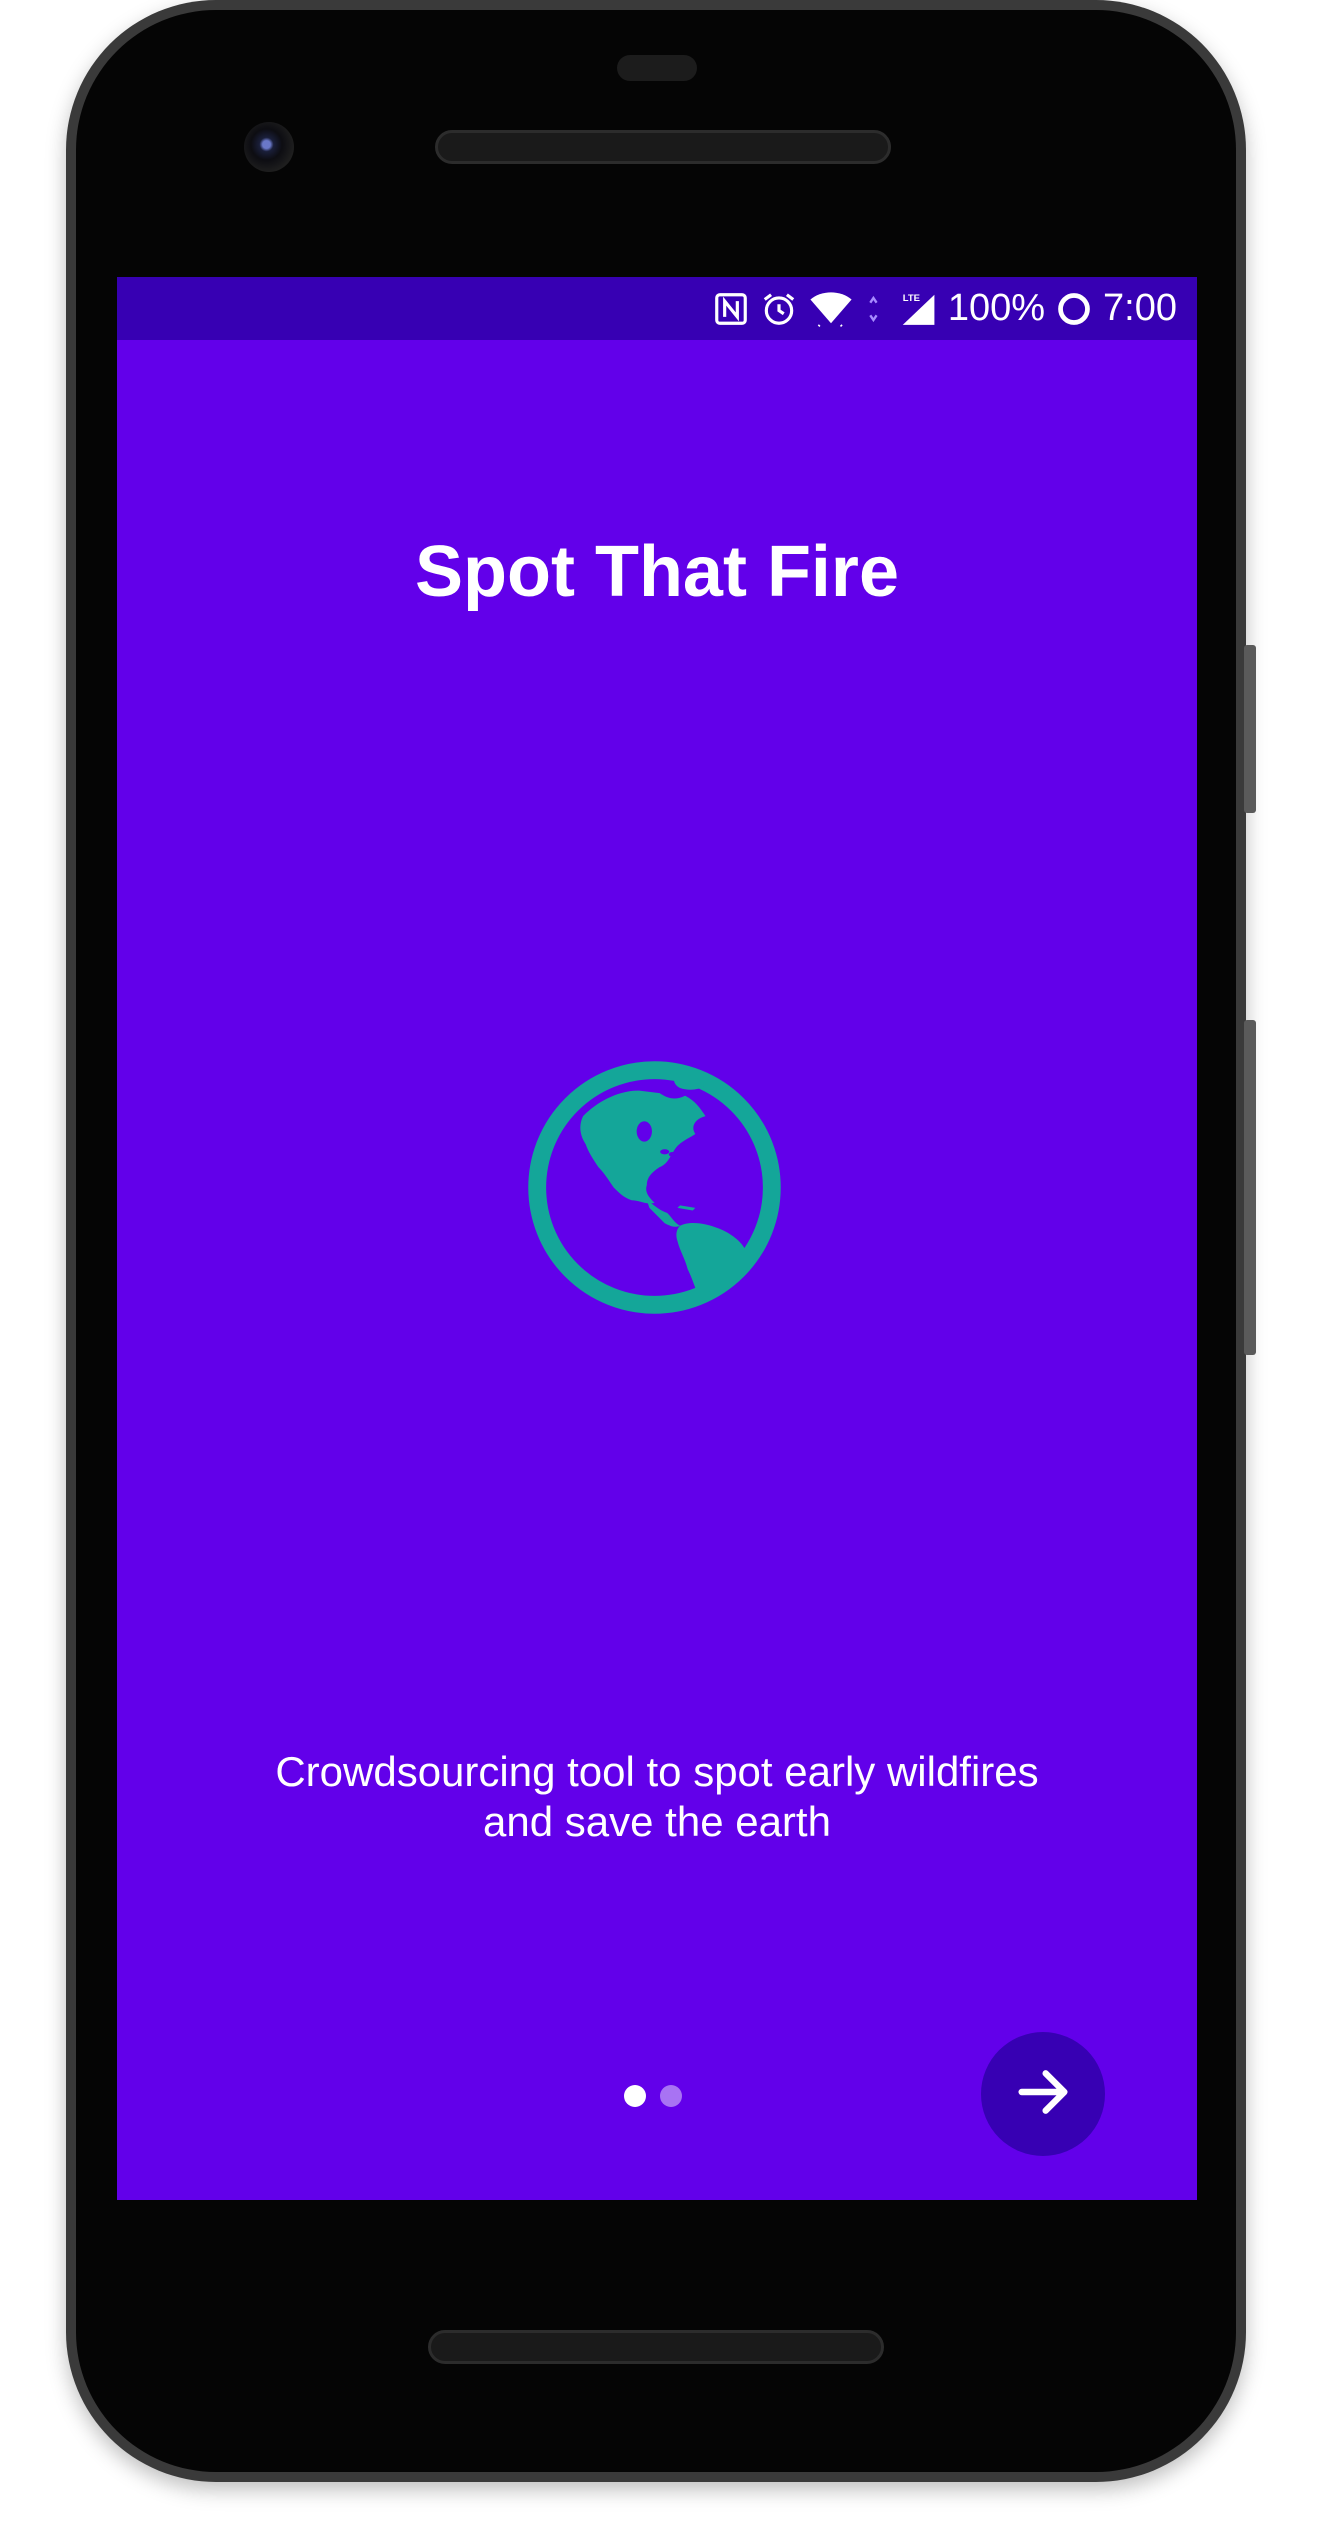 This screenshot has width=1330, height=2532. What do you see at coordinates (1250, 1187) in the screenshot?
I see `volume-button` at bounding box center [1250, 1187].